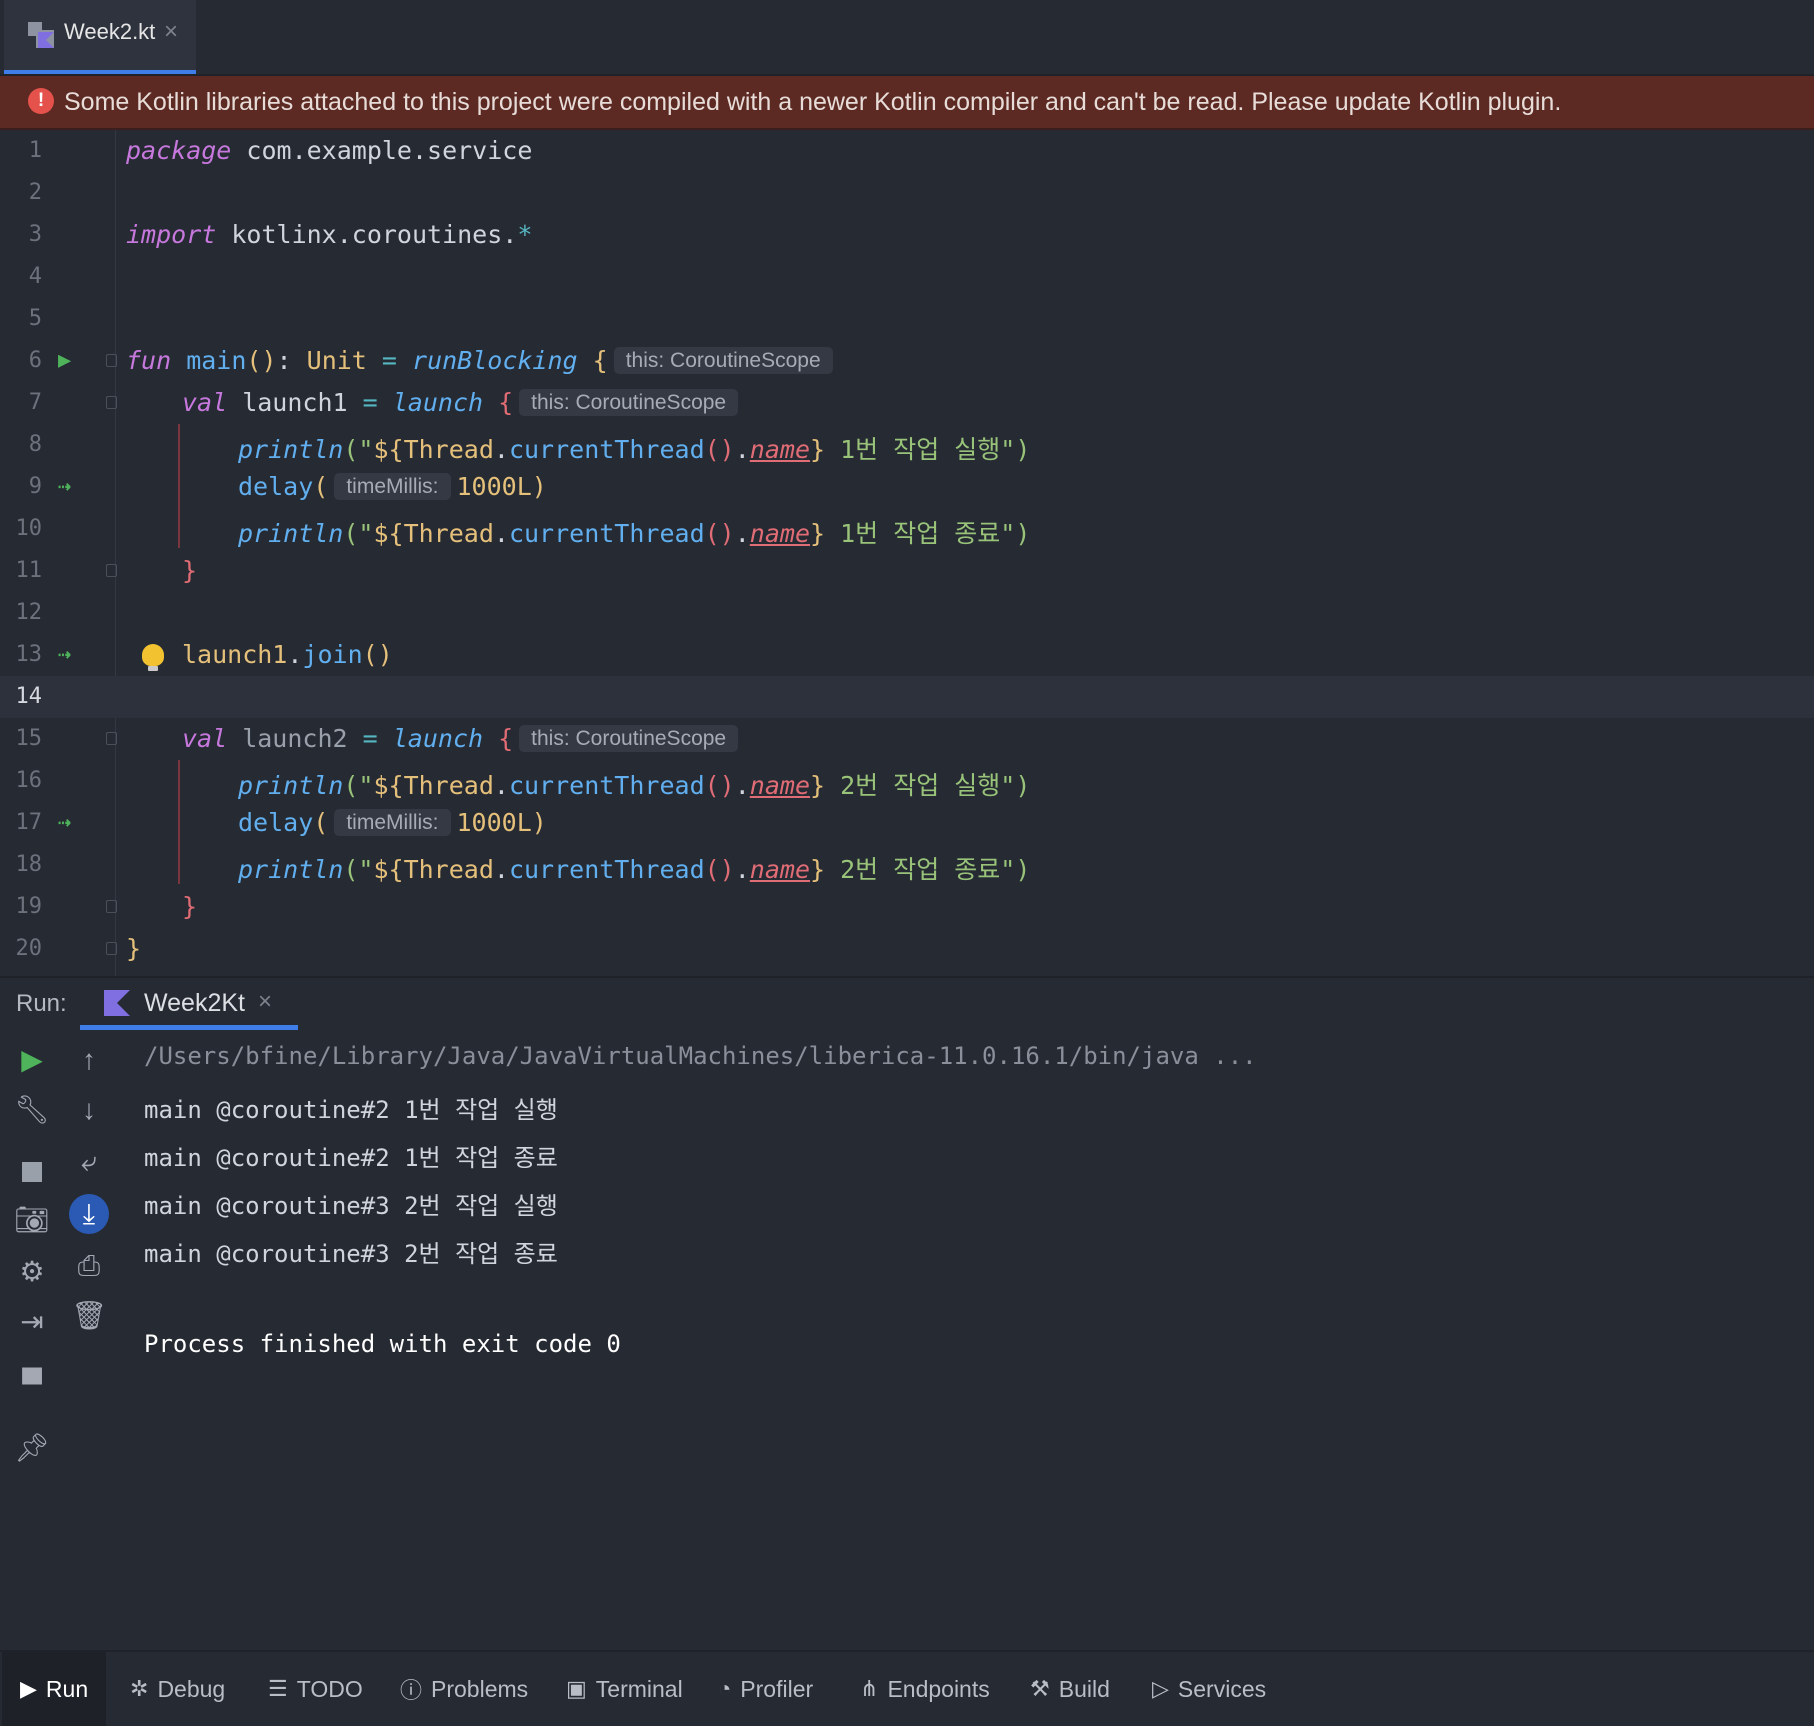 The width and height of the screenshot is (1814, 1726). I want to click on kotlin-icon, so click(117, 1003).